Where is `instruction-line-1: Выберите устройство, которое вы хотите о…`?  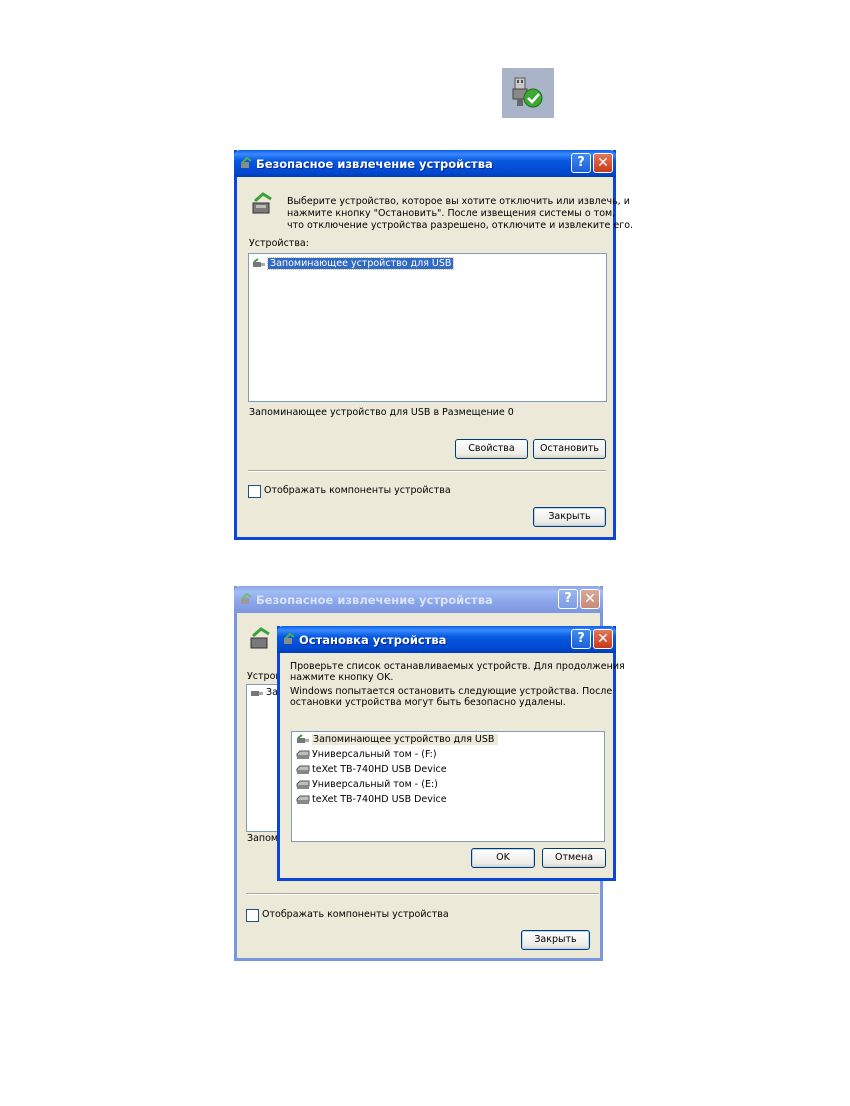
instruction-line-1: Выберите устройство, которое вы хотите о… is located at coordinates (458, 201).